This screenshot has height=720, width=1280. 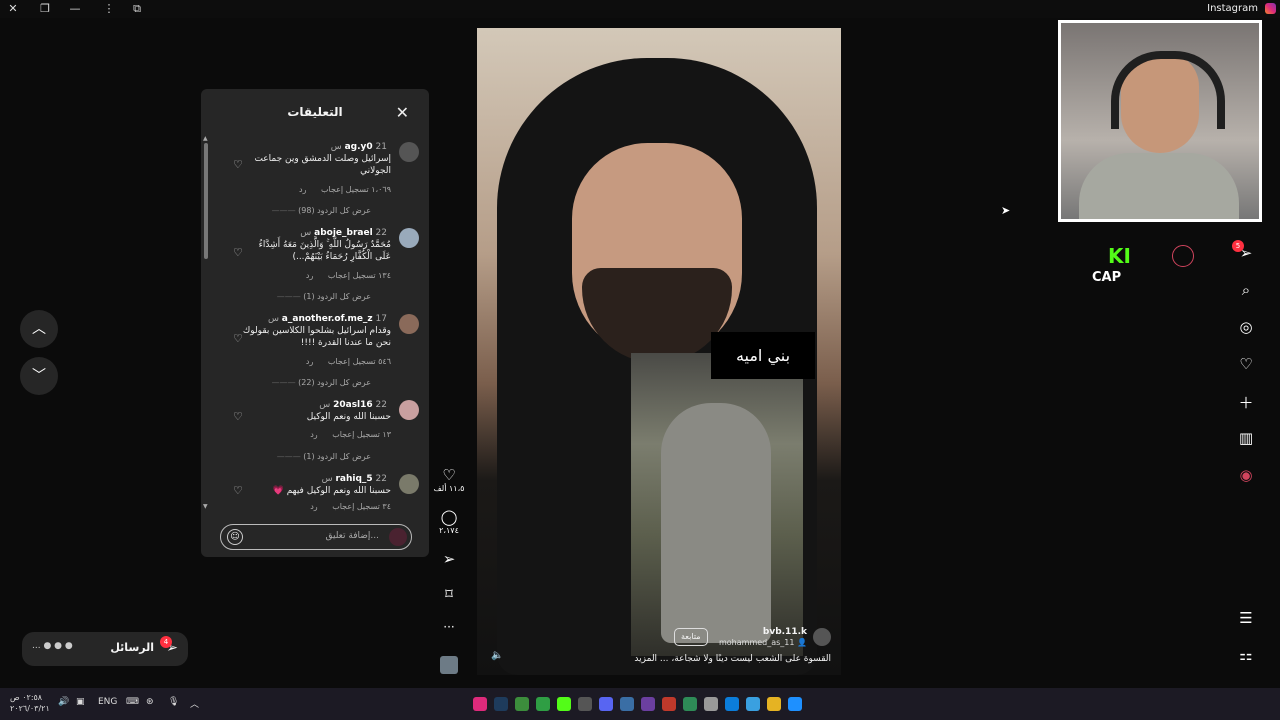 I want to click on edge-app-icon, so click(x=732, y=704).